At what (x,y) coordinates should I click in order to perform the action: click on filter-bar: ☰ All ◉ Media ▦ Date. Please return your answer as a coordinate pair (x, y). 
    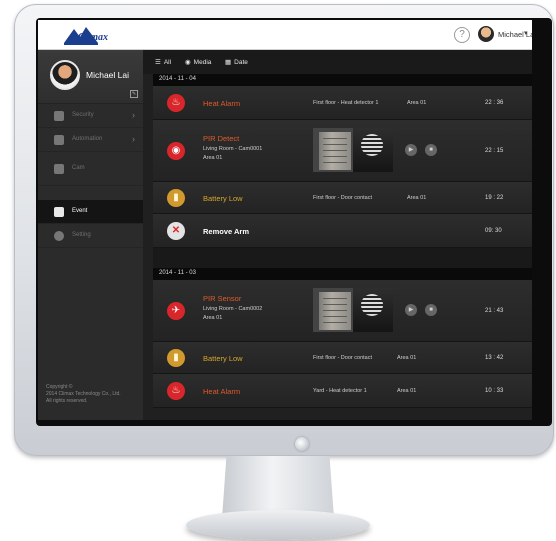
    Looking at the image, I should click on (337, 62).